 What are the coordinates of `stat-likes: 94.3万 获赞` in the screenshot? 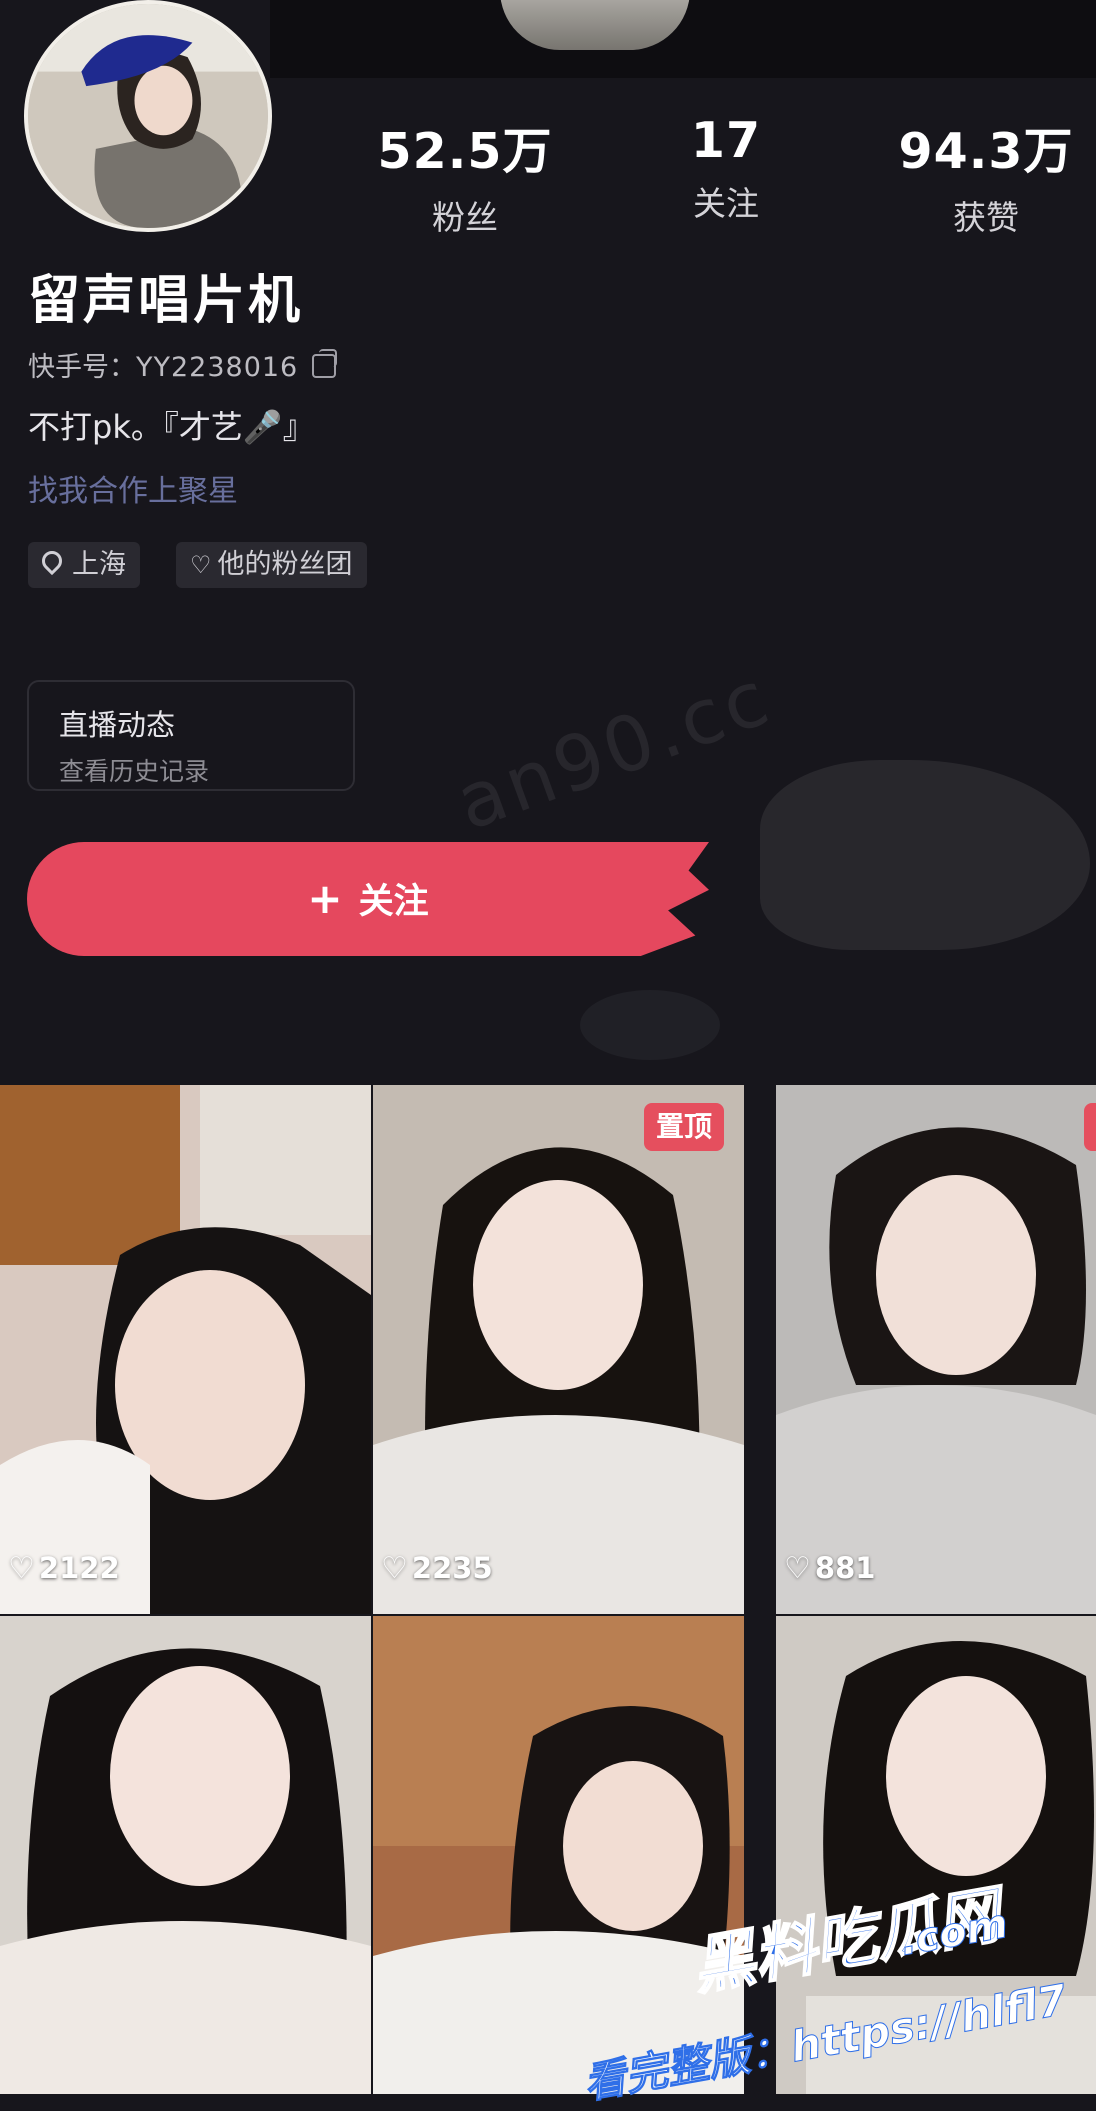 It's located at (981, 175).